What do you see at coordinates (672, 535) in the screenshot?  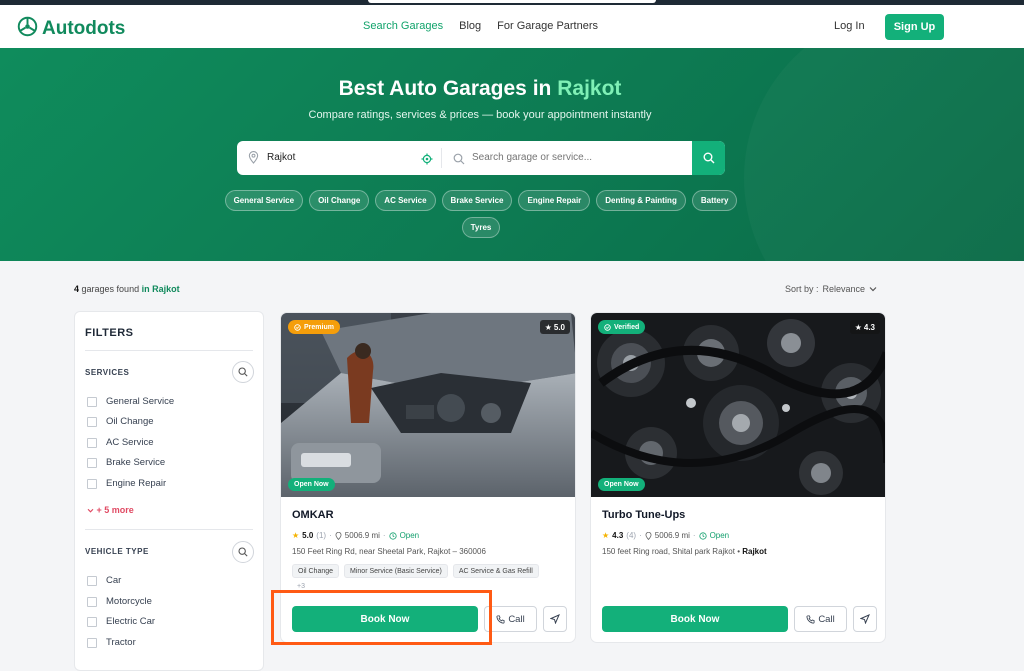 I see `garage-distance: 5006.9 mi` at bounding box center [672, 535].